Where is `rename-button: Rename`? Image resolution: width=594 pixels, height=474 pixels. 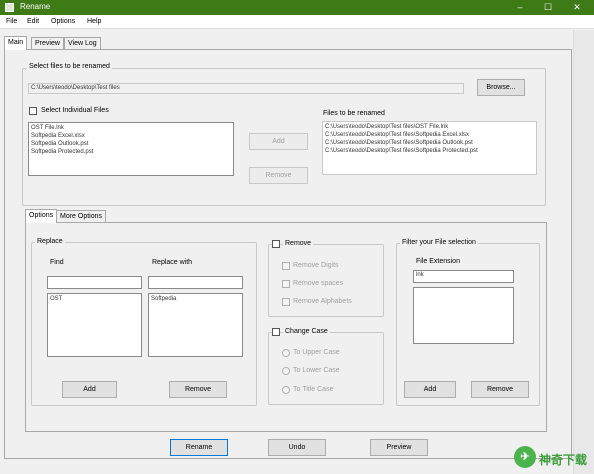 rename-button: Rename is located at coordinates (199, 447).